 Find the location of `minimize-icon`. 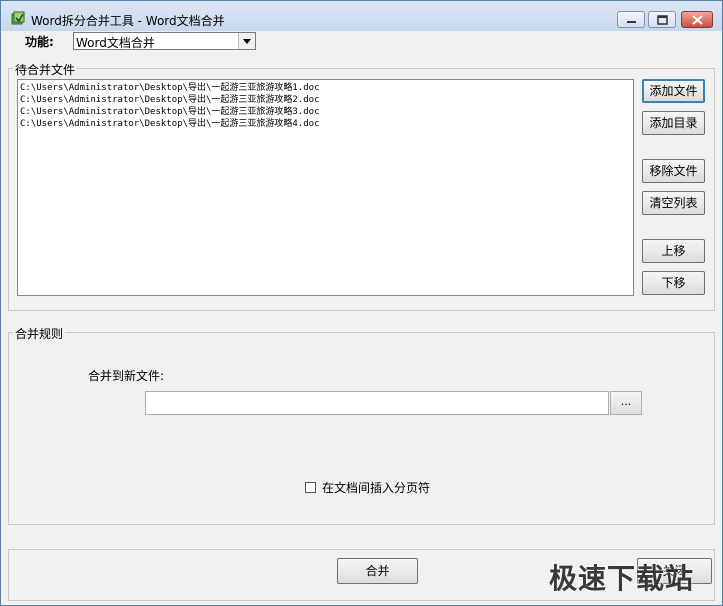

minimize-icon is located at coordinates (631, 22).